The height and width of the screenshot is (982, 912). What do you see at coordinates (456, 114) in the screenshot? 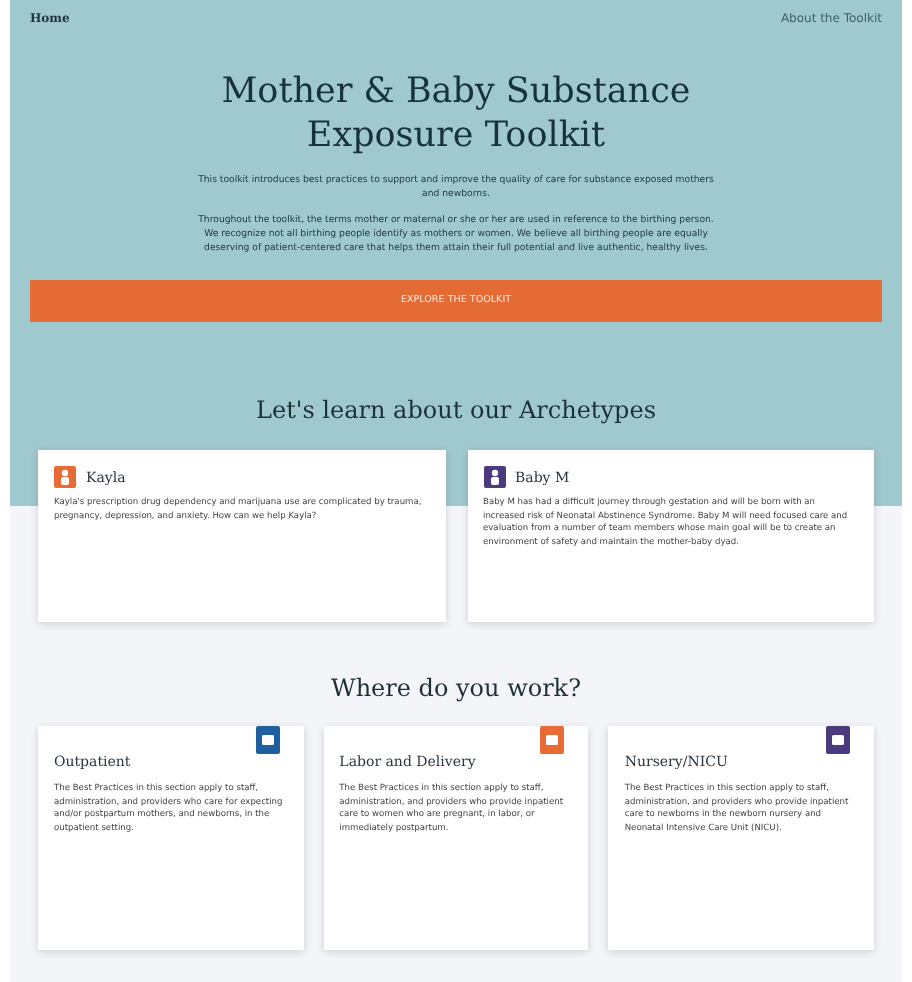
I see `page-title: Mother & Baby Substance Exposure Toolkit` at bounding box center [456, 114].